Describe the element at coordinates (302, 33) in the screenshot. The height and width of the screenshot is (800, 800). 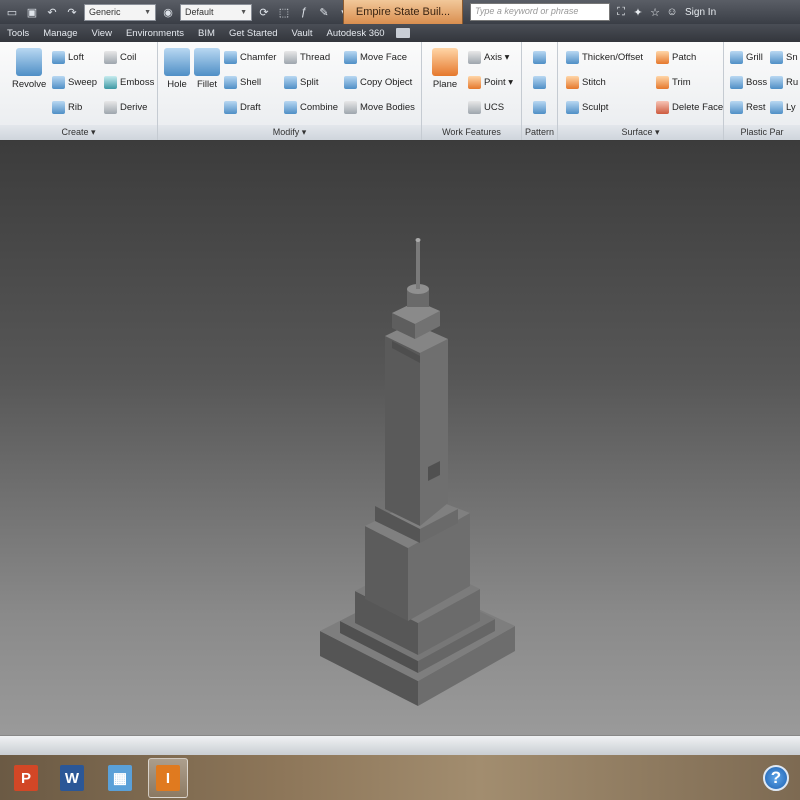
I see `tab-vault: Vault` at that location.